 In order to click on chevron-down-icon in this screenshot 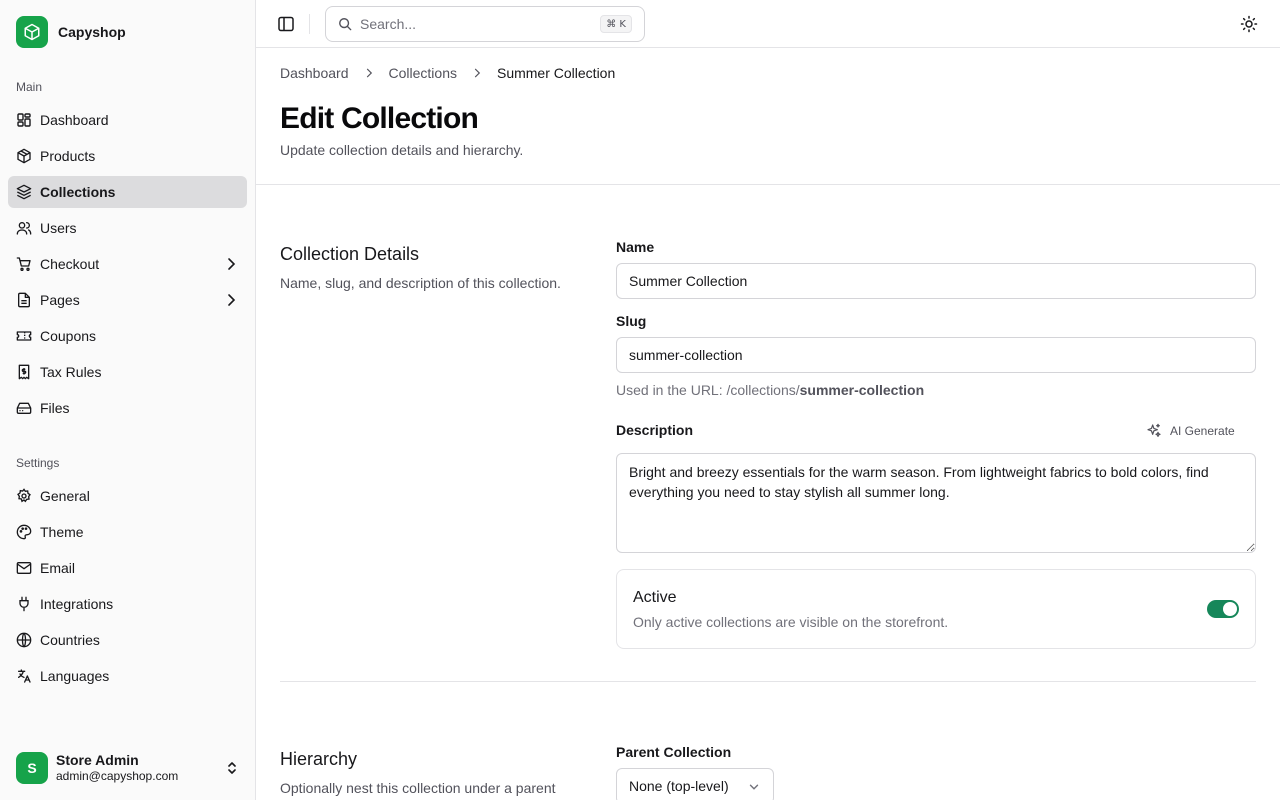, I will do `click(754, 787)`.